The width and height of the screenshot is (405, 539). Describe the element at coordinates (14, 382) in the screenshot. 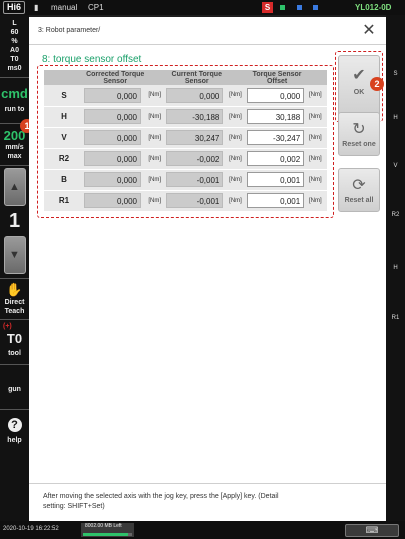

I see `gun-button: gun` at that location.